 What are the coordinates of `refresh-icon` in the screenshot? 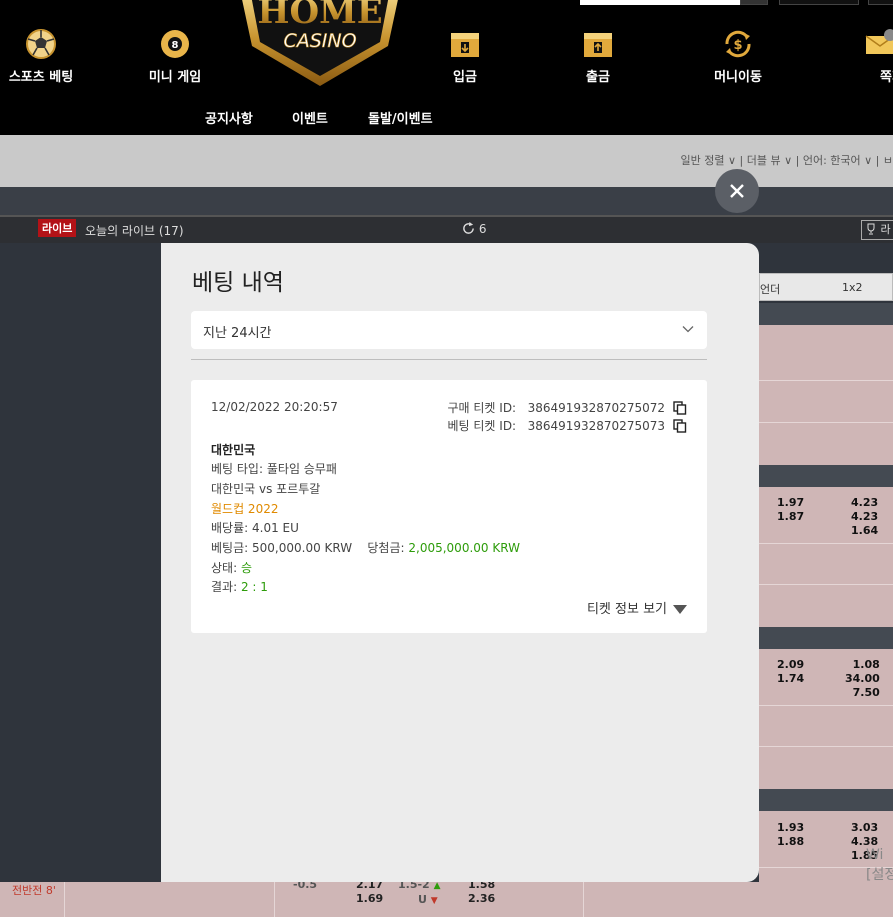 It's located at (468, 228).